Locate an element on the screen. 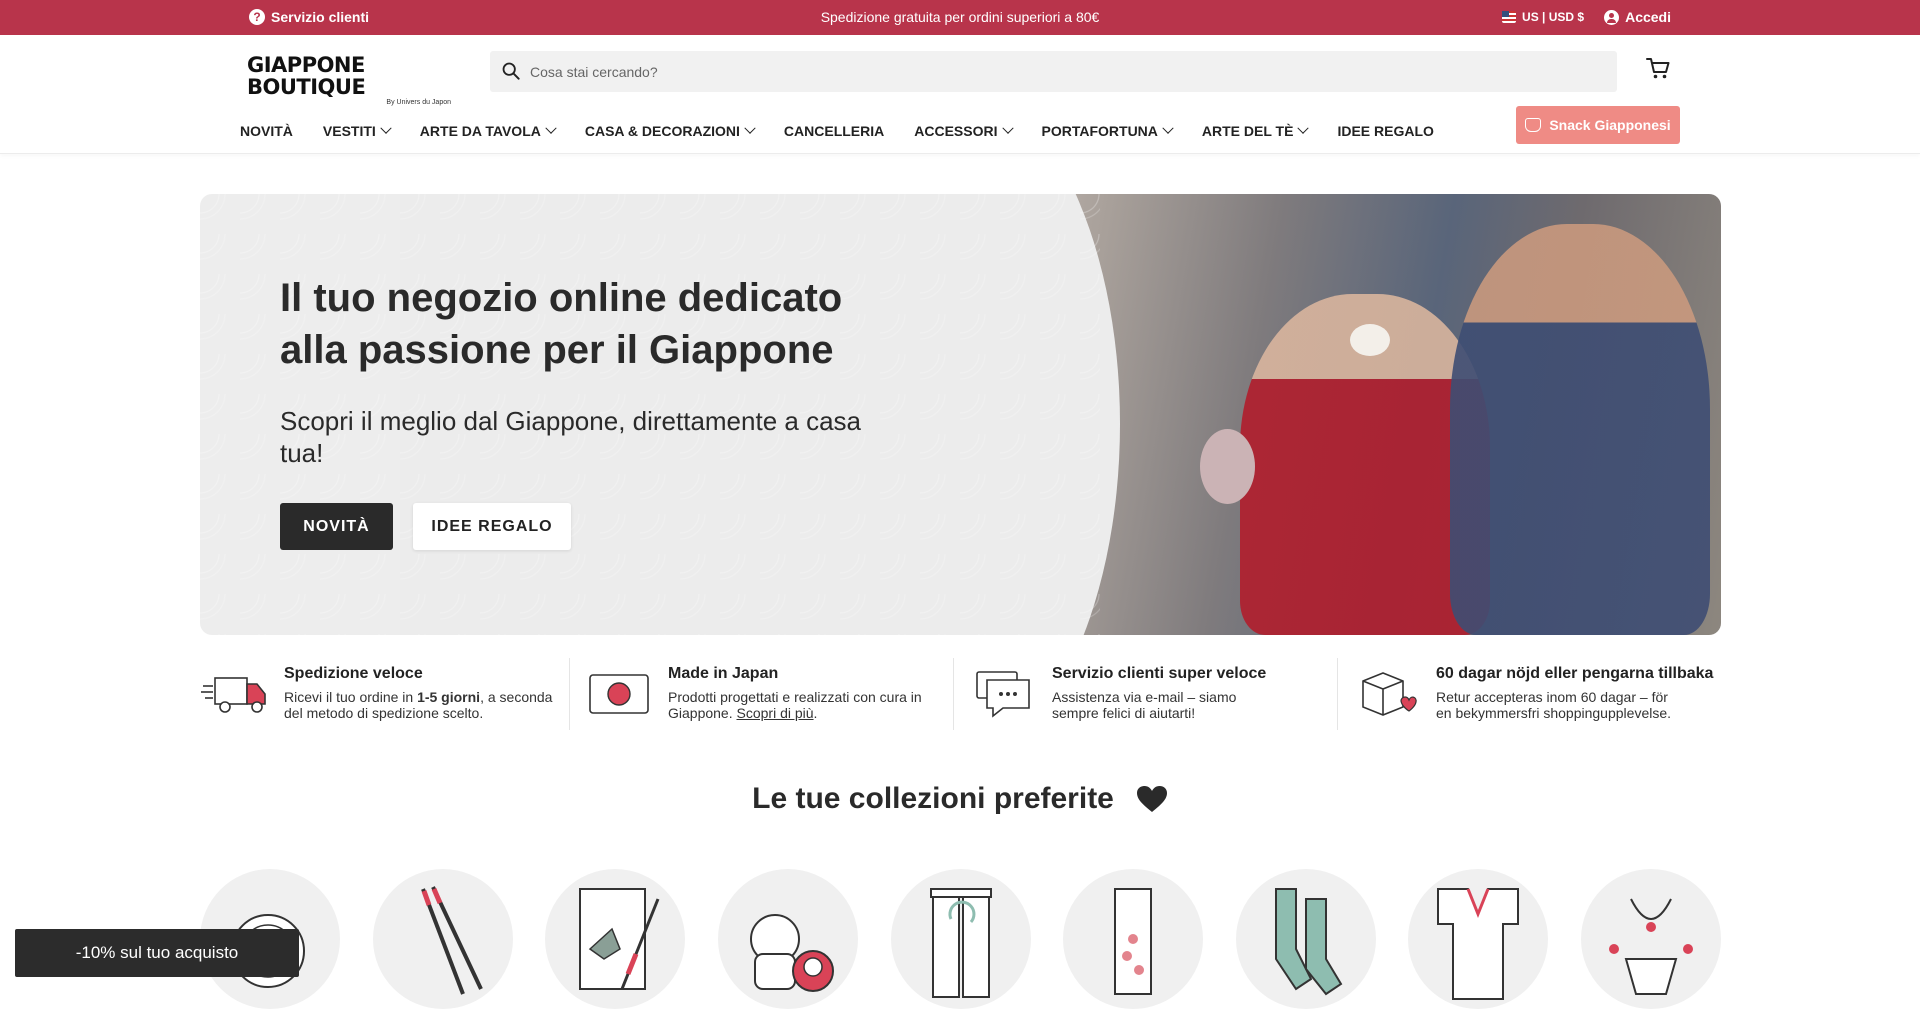  search-input is located at coordinates (1060, 71).